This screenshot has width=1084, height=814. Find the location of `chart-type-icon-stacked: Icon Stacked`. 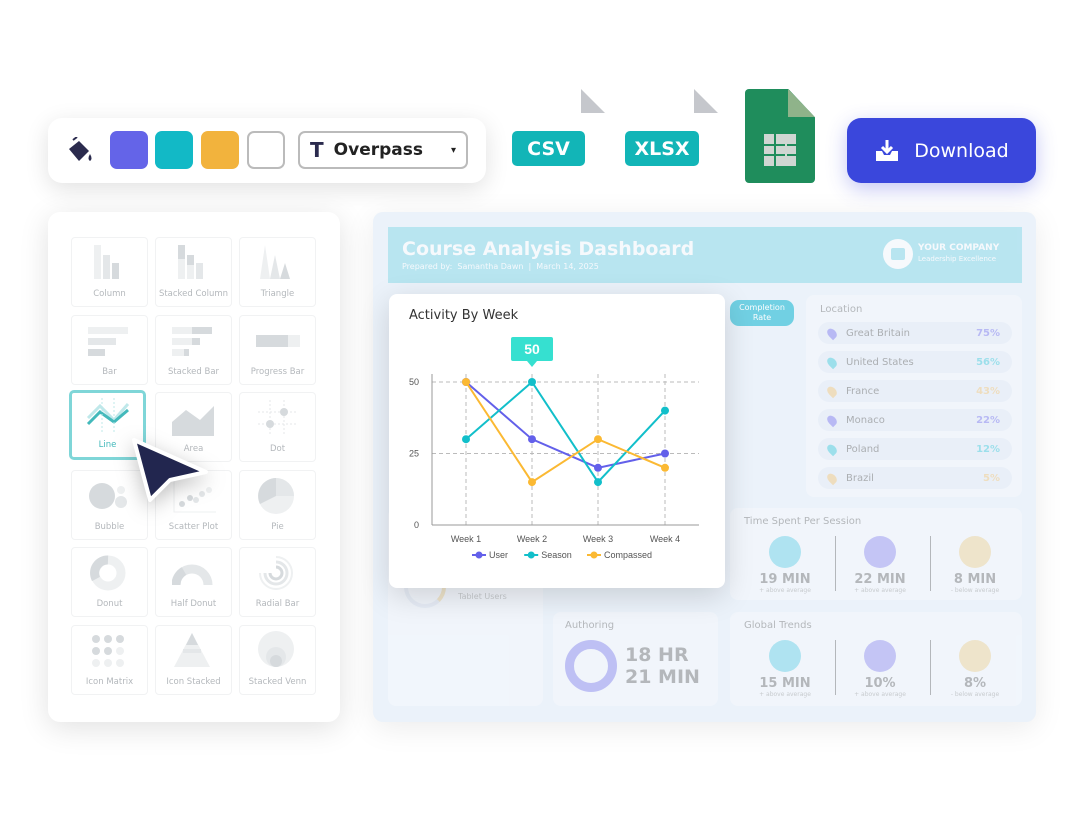

chart-type-icon-stacked: Icon Stacked is located at coordinates (193, 659).